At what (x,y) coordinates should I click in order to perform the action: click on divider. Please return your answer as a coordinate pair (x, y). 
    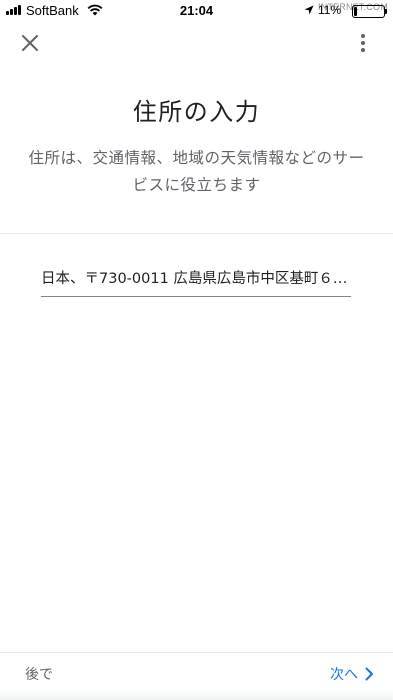
    Looking at the image, I should click on (196, 233).